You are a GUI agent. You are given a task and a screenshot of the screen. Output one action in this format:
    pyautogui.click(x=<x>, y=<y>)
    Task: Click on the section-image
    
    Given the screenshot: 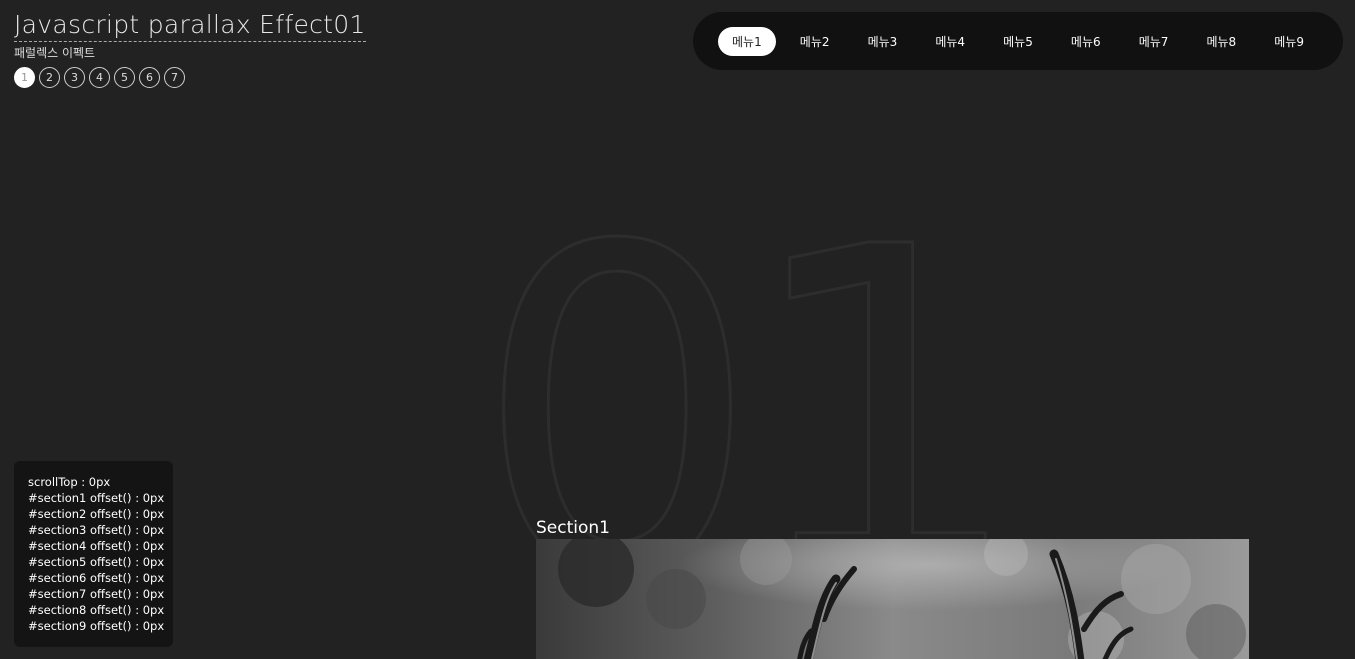 What is the action you would take?
    pyautogui.click(x=892, y=599)
    